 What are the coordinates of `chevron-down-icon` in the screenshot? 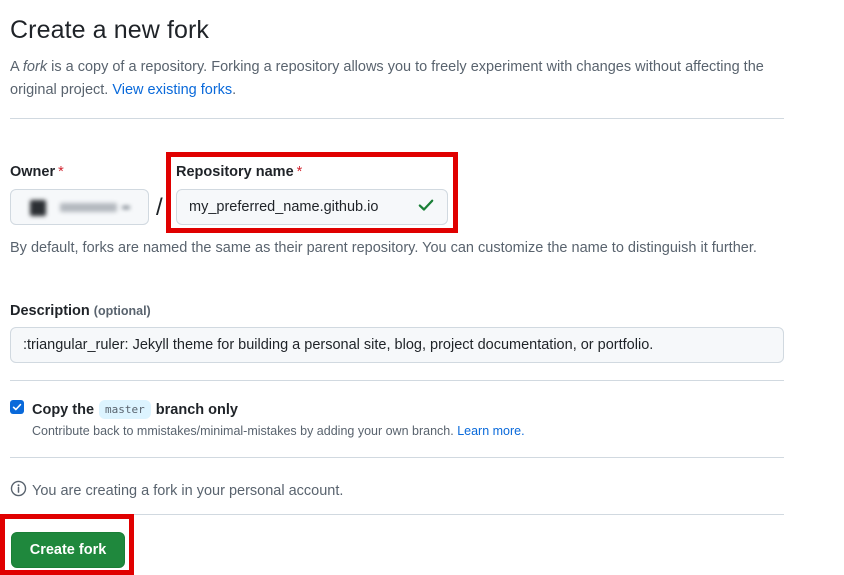 It's located at (126, 207).